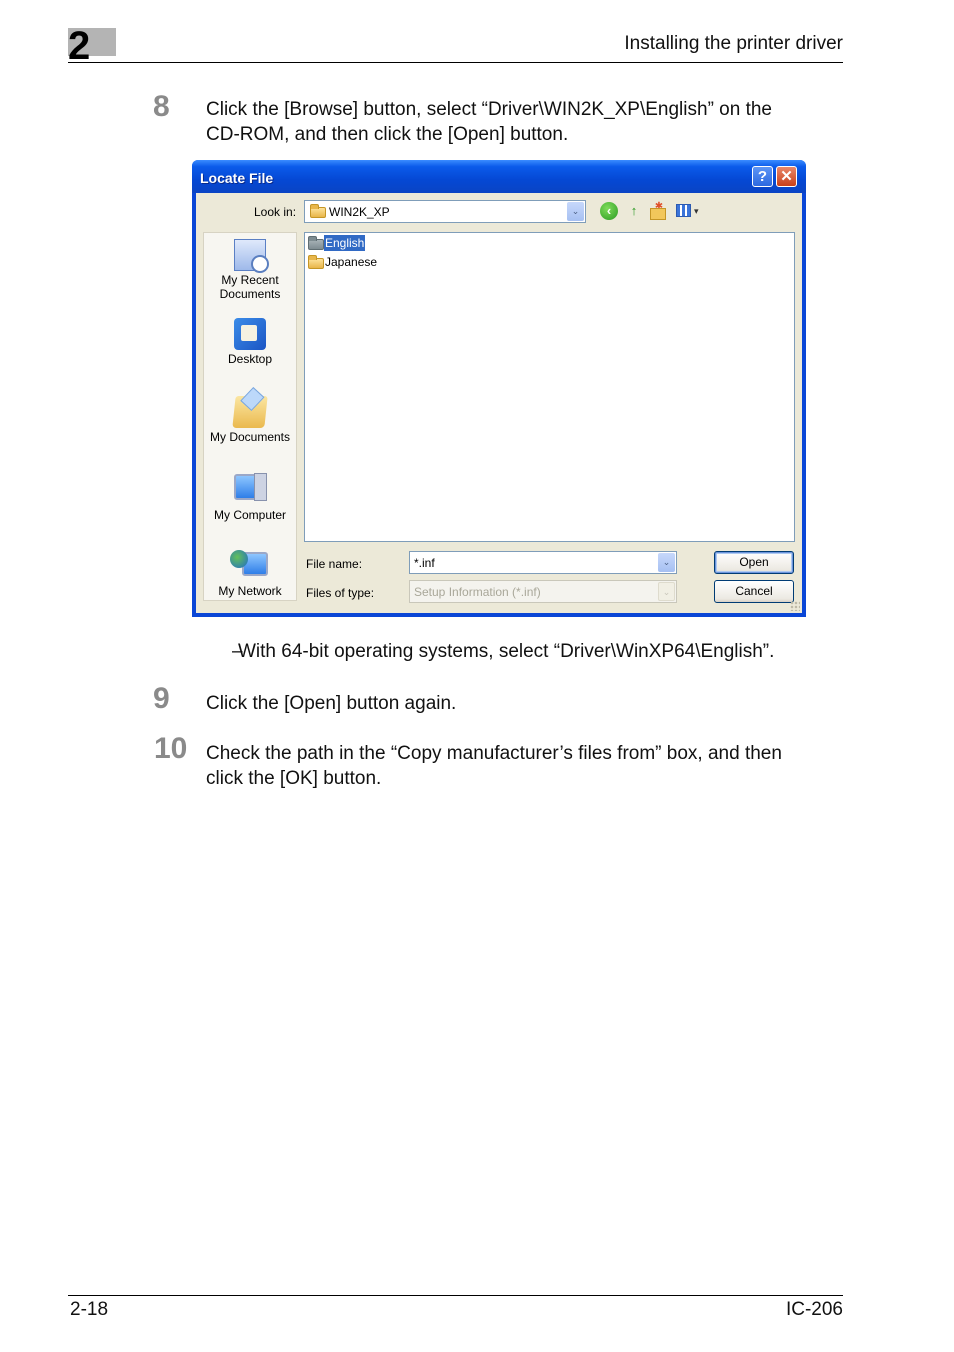  I want to click on close-button: ✕, so click(786, 176).